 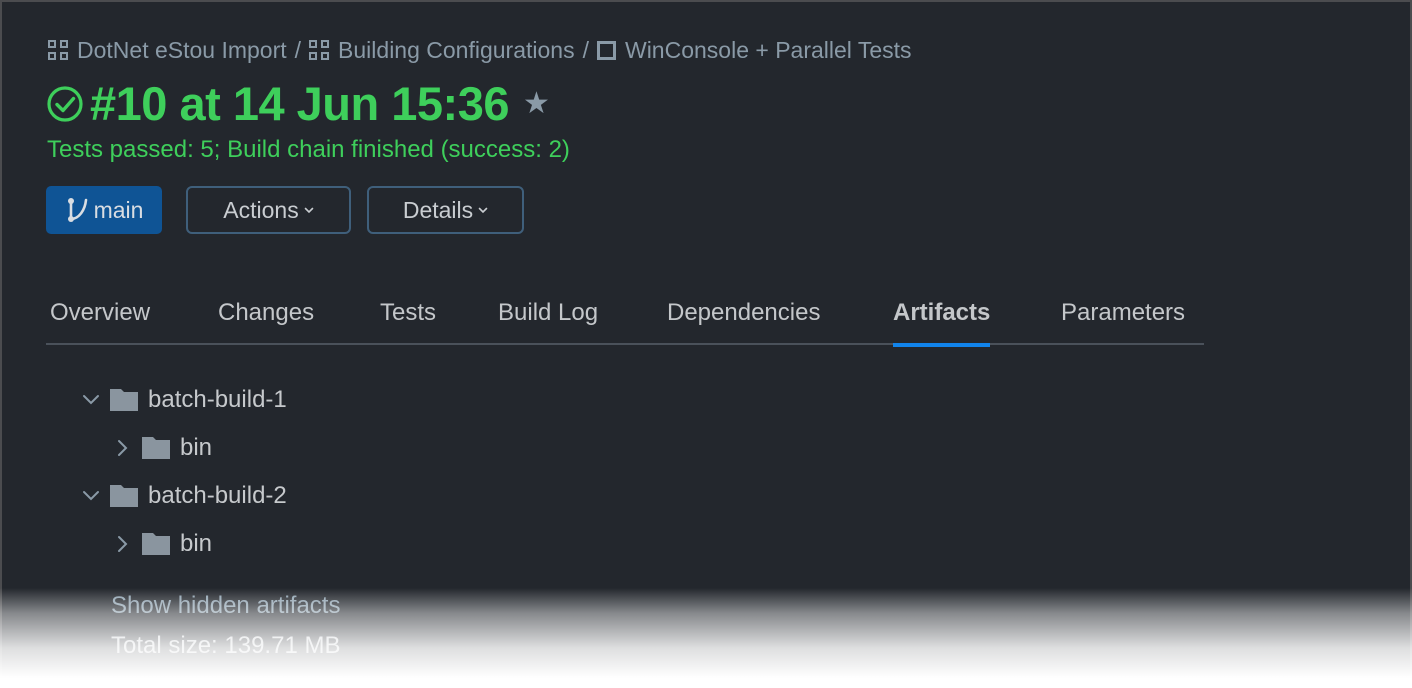 I want to click on tree-item-label: batch-build-2, so click(x=217, y=495).